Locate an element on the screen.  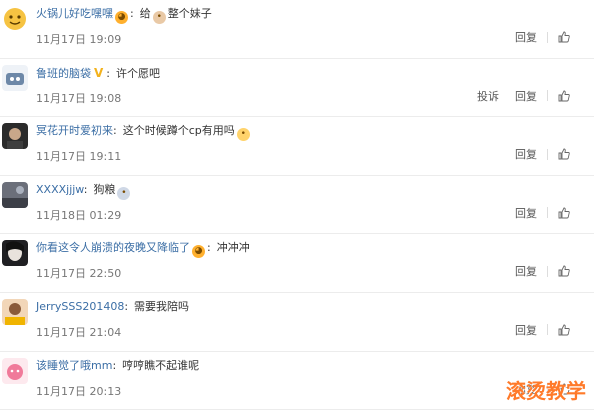
crying-emoji-icon: • is located at coordinates (124, 193).